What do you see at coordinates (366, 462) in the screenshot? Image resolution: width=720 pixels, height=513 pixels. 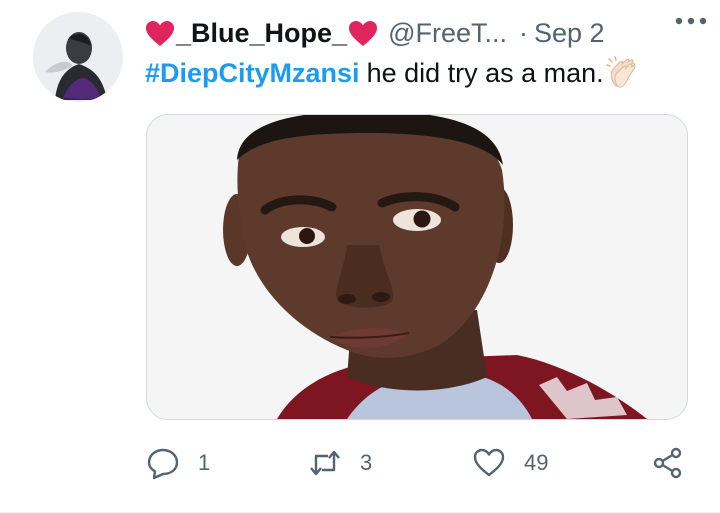 I see `retweet-count: 3` at bounding box center [366, 462].